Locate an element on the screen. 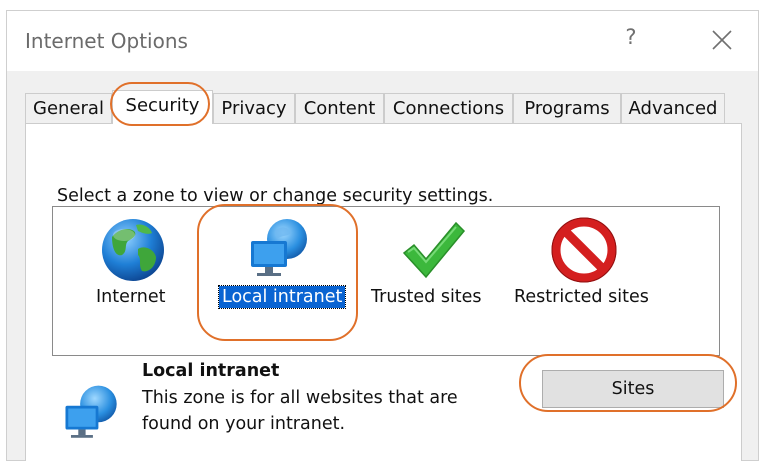 Image resolution: width=763 pixels, height=461 pixels. close-button is located at coordinates (722, 40).